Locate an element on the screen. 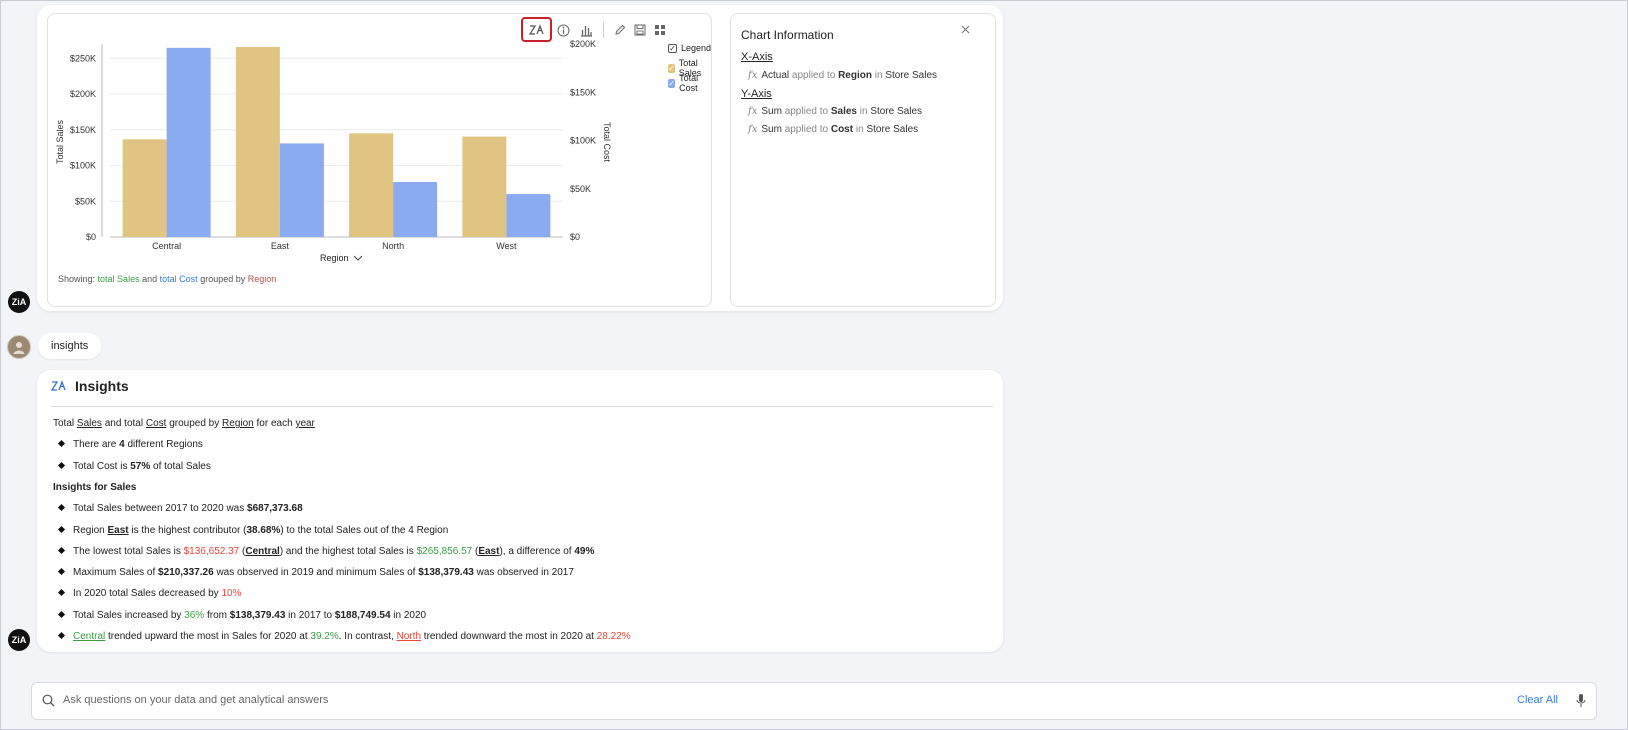 Image resolution: width=1628 pixels, height=730 pixels. region-link: North is located at coordinates (409, 636).